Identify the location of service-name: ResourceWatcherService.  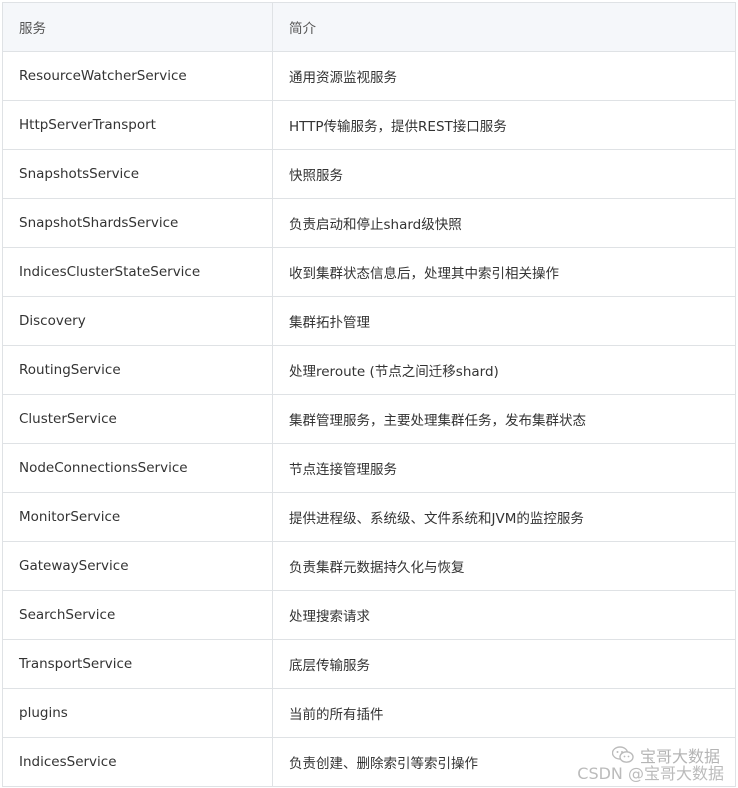
(137, 76).